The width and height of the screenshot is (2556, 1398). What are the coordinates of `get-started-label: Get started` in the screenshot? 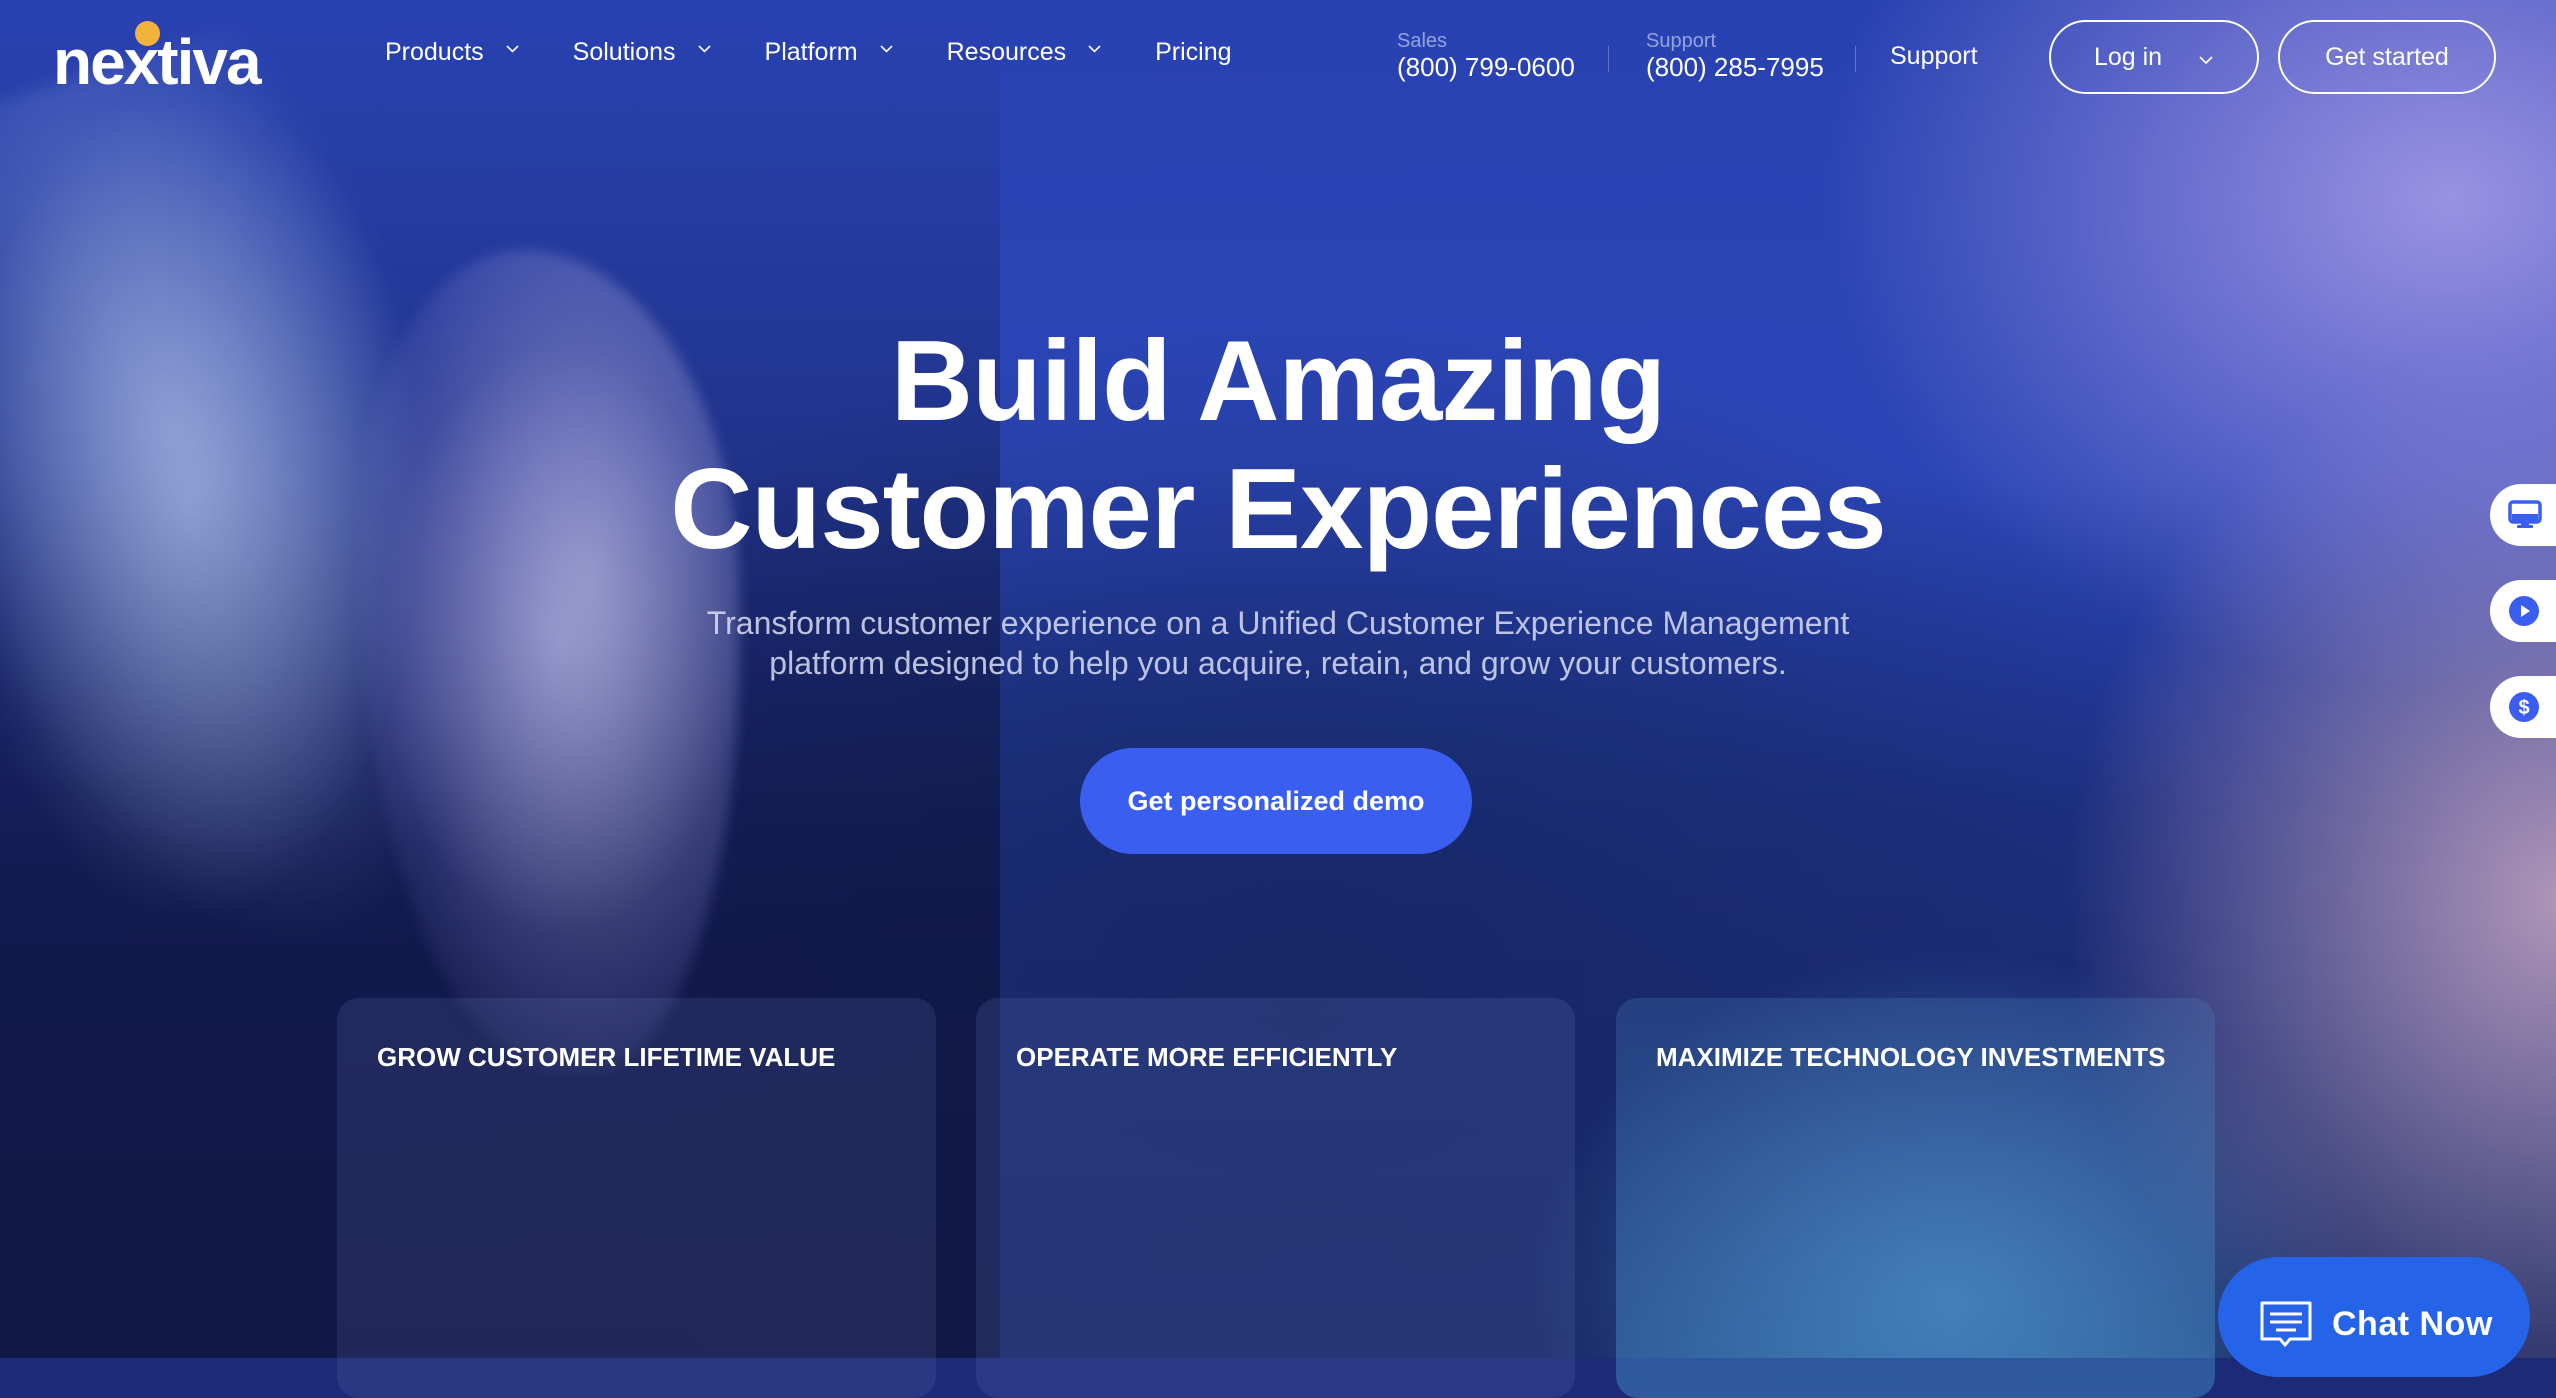 It's located at (2387, 56).